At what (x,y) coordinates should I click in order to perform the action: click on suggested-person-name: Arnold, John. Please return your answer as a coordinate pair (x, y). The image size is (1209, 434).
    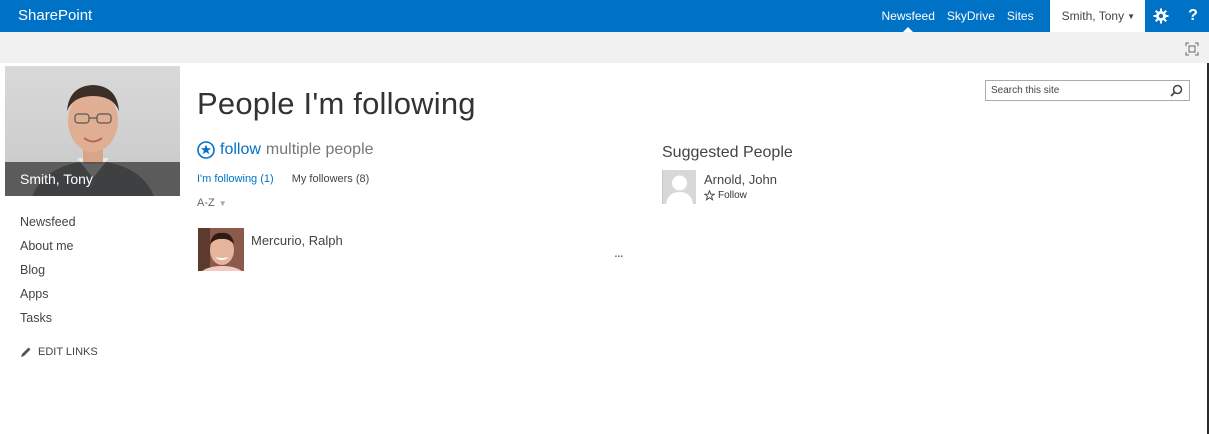
    Looking at the image, I should click on (740, 179).